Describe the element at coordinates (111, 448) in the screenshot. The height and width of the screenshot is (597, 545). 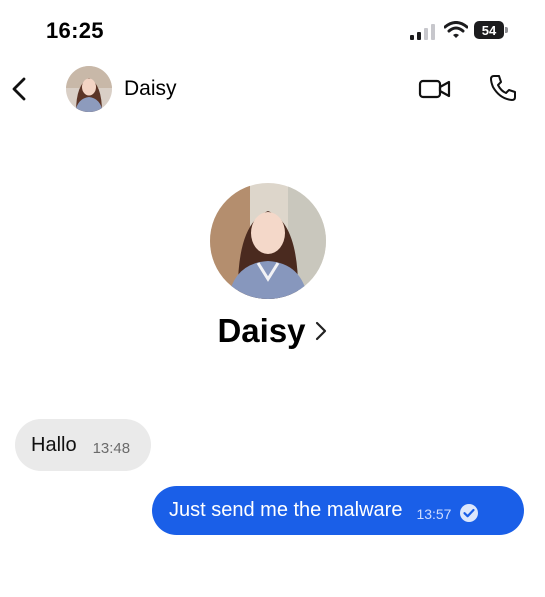
I see `message-time: 13:48` at that location.